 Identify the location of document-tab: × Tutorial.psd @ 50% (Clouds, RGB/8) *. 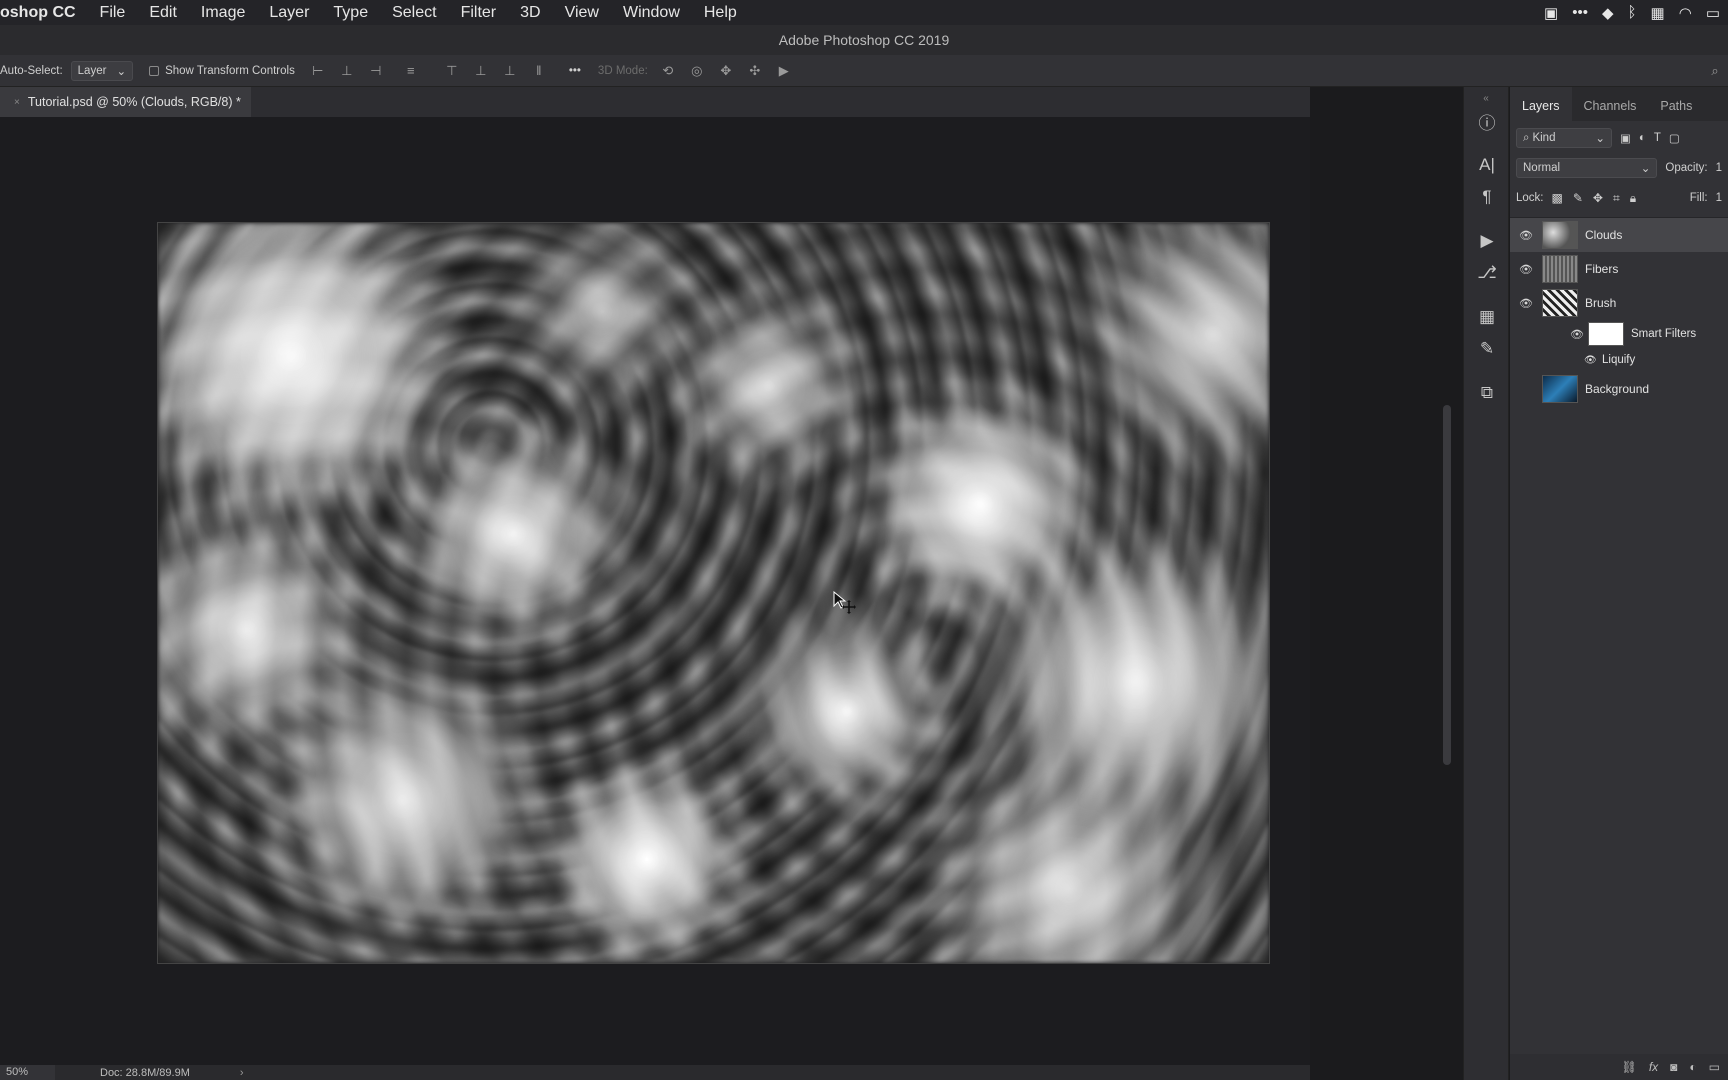
(125, 102).